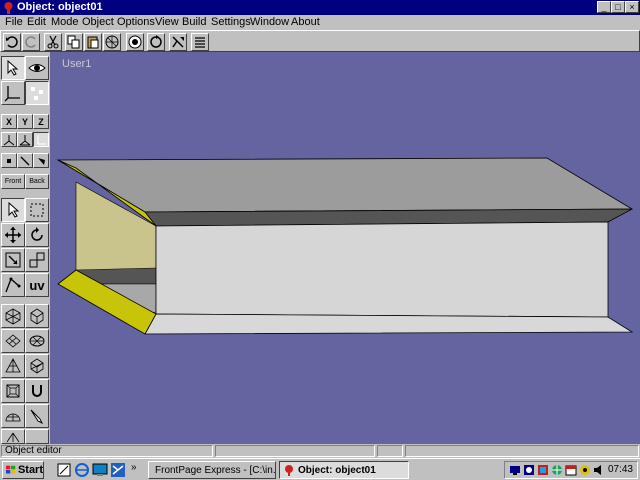 The image size is (640, 480). Describe the element at coordinates (620, 469) in the screenshot. I see `clock: 07:43` at that location.